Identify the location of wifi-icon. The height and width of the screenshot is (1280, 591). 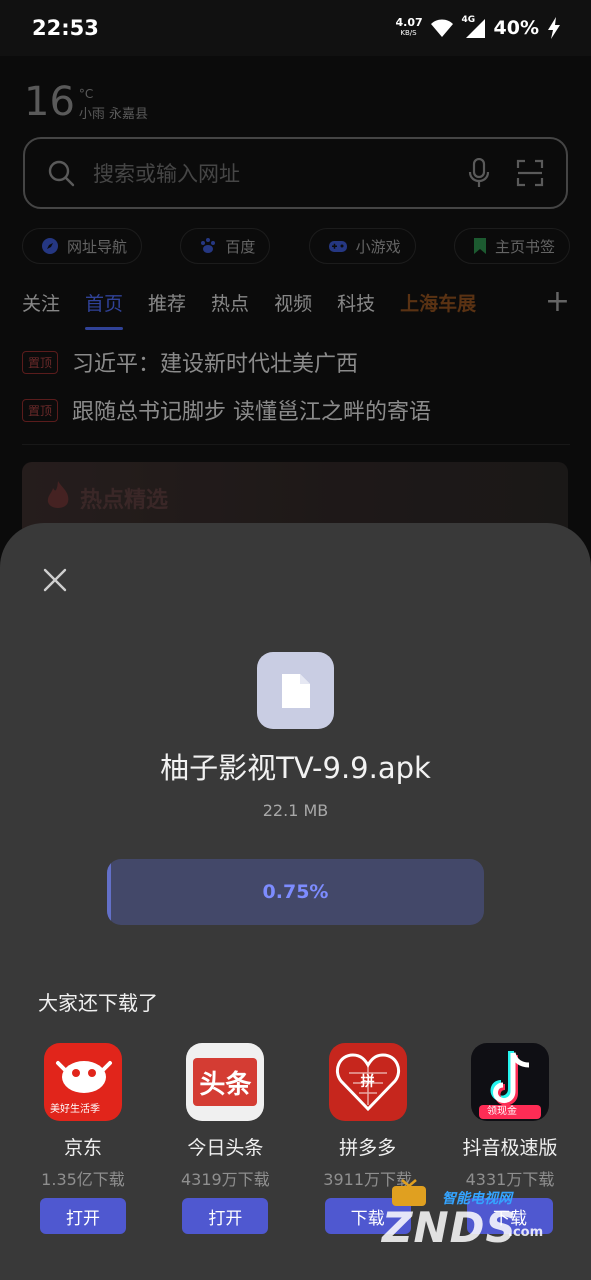
(441, 28).